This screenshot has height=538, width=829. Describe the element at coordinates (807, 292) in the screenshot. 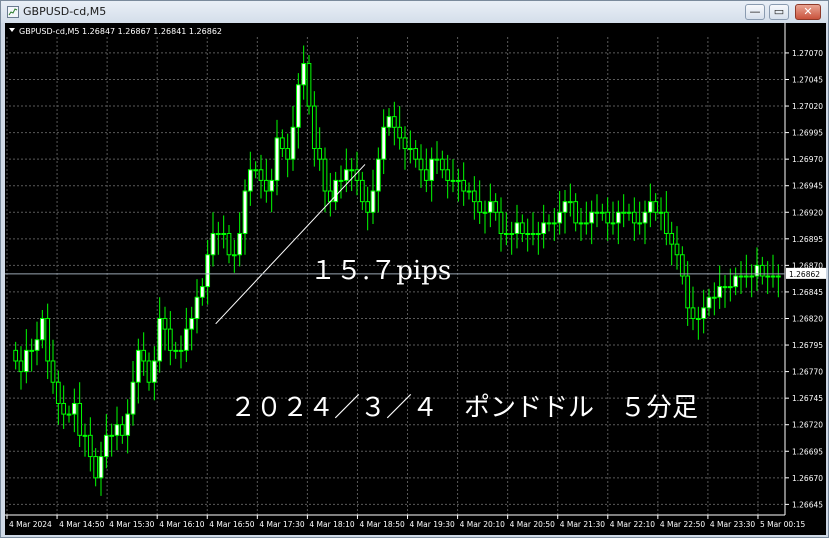

I see `y-tick-label: 1.26845` at that location.